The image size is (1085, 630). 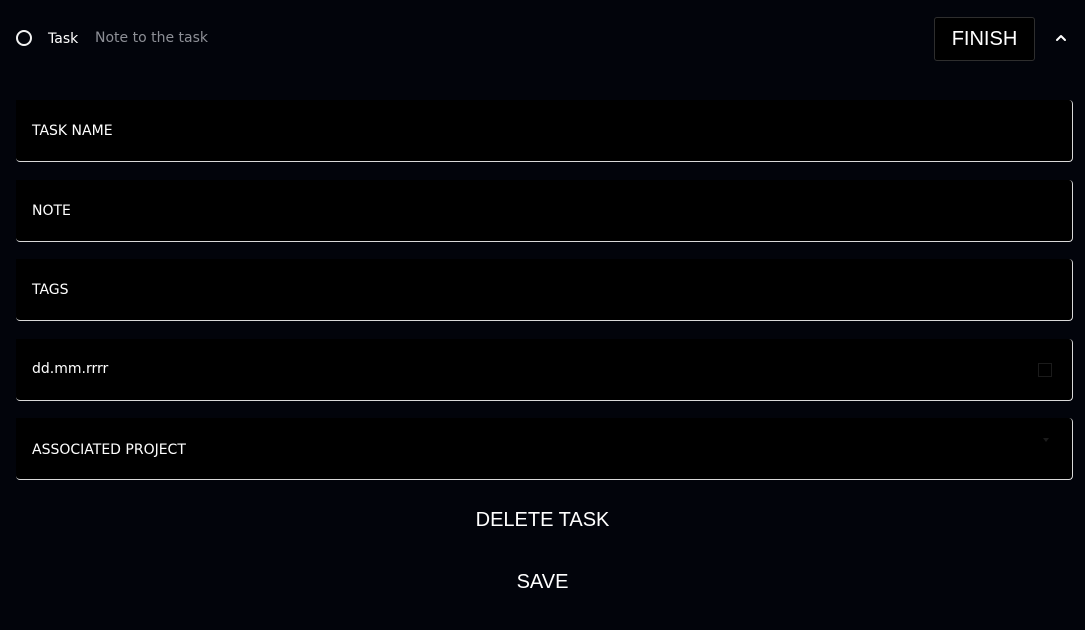 I want to click on date-placeholder: dd.mm.rrrr, so click(x=70, y=369).